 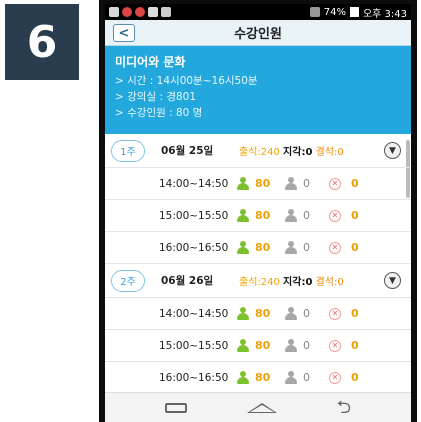 I want to click on clock: 오후 3:43, so click(x=384, y=14).